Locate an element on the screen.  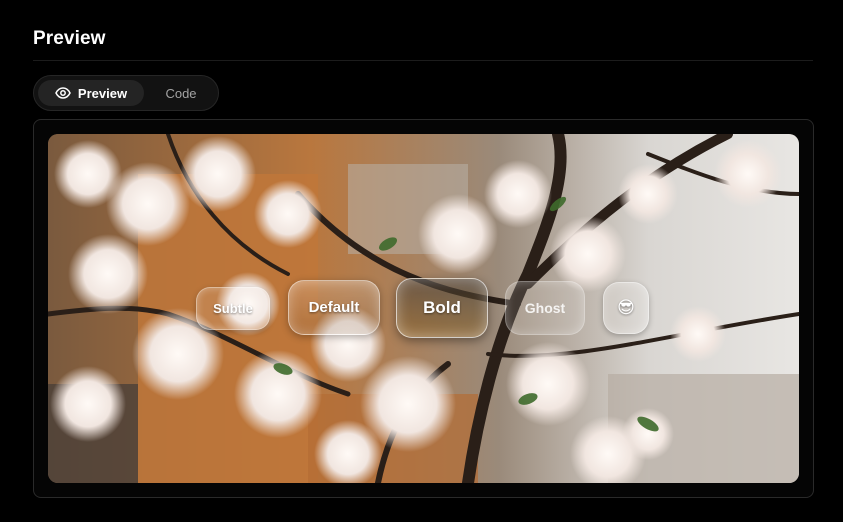
eye-icon is located at coordinates (63, 93).